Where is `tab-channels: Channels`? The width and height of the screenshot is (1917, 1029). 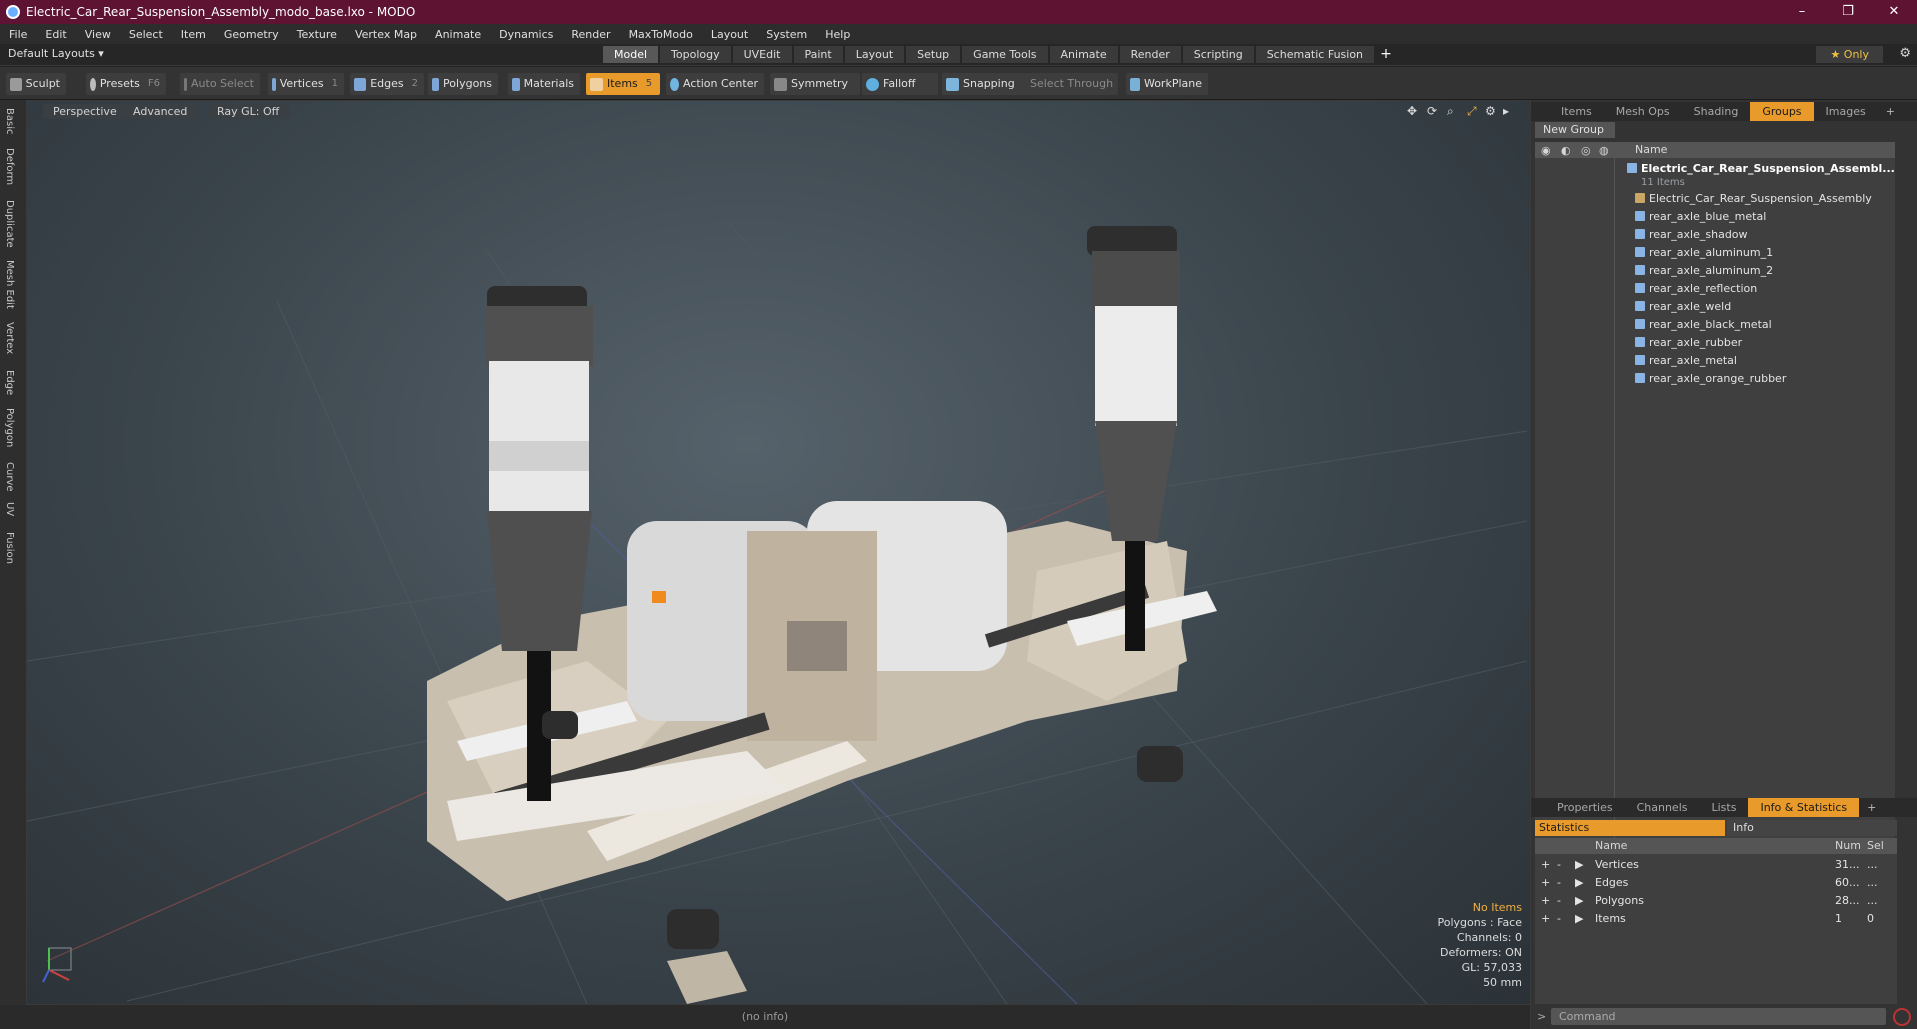 tab-channels: Channels is located at coordinates (1662, 807).